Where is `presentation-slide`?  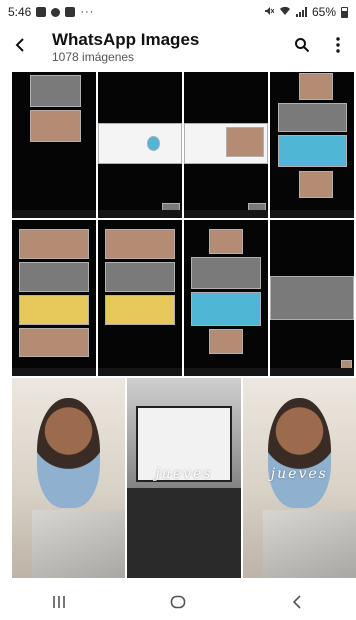 presentation-slide is located at coordinates (140, 143).